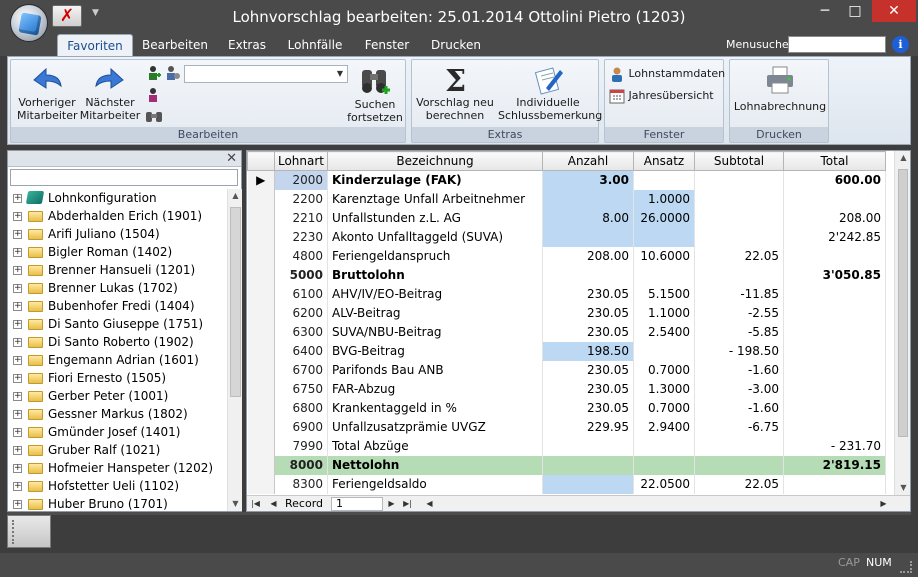 The height and width of the screenshot is (577, 918). I want to click on tree-scrollbar: ▲ ▼, so click(234, 350).